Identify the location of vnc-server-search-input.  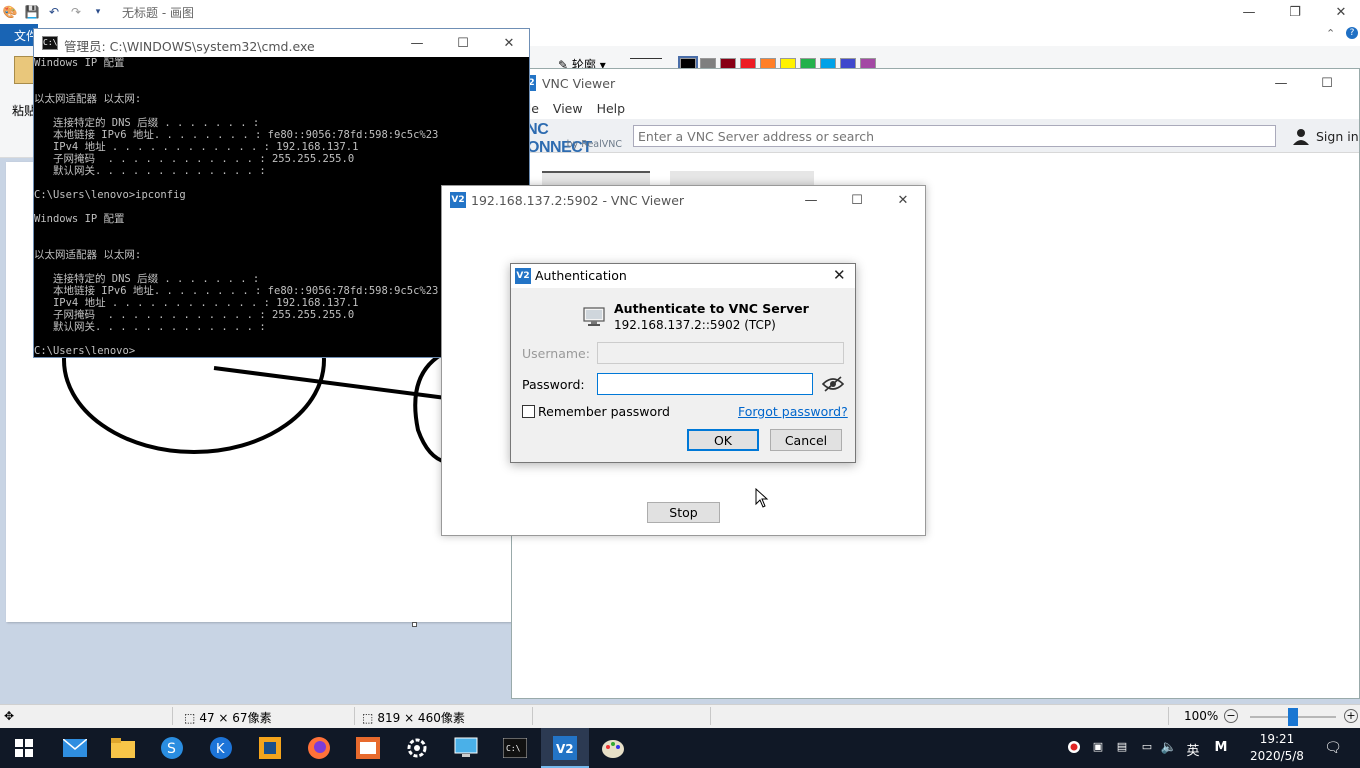
(954, 136).